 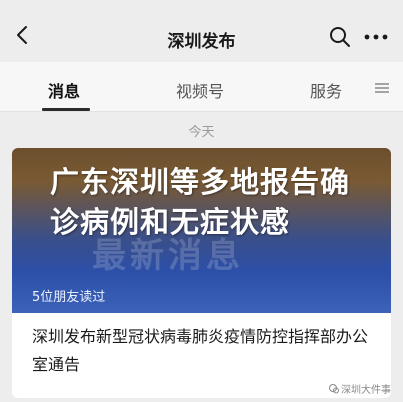 What do you see at coordinates (66, 109) in the screenshot?
I see `active-tab-indicator` at bounding box center [66, 109].